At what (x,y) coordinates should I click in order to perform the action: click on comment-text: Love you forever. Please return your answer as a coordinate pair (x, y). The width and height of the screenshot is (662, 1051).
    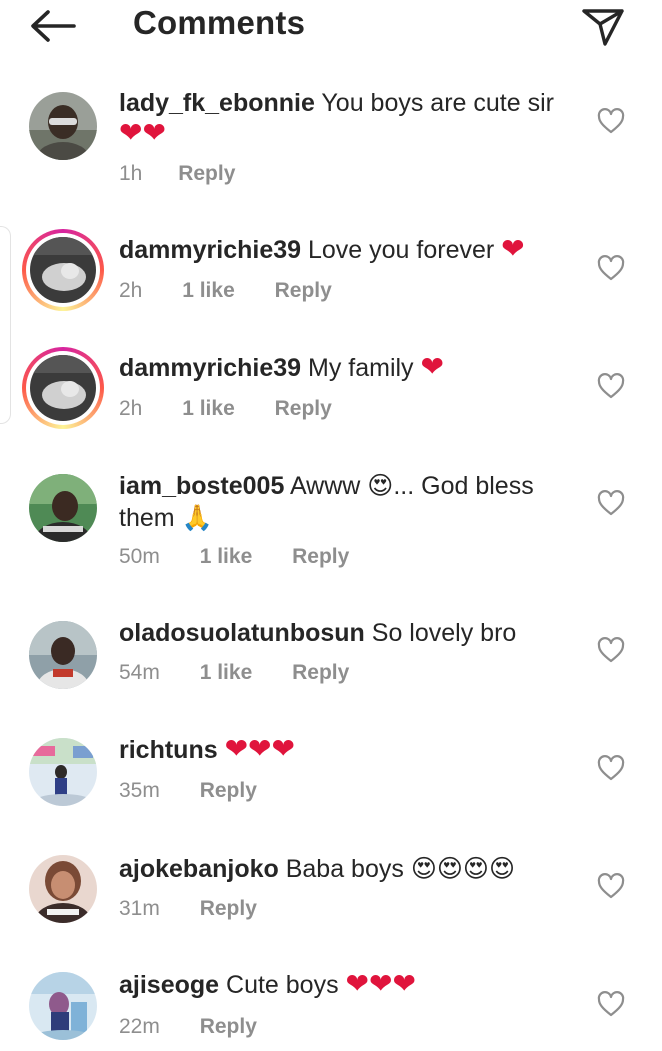
    Looking at the image, I should click on (401, 250).